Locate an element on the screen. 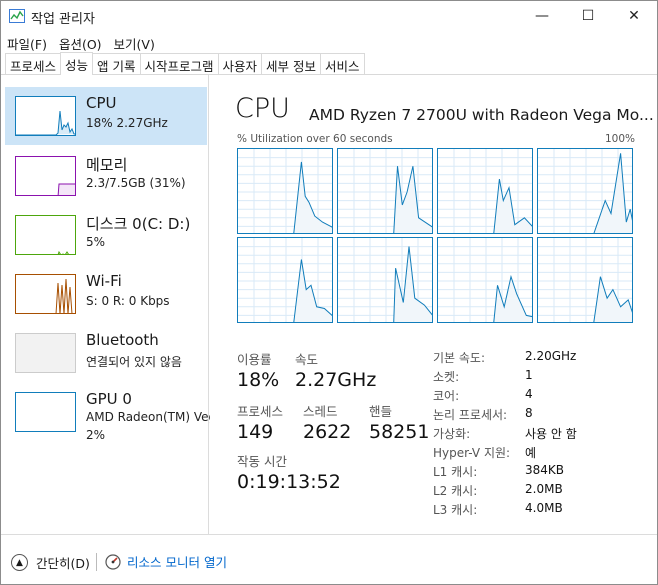 The image size is (658, 585). footer-divider is located at coordinates (96, 562).